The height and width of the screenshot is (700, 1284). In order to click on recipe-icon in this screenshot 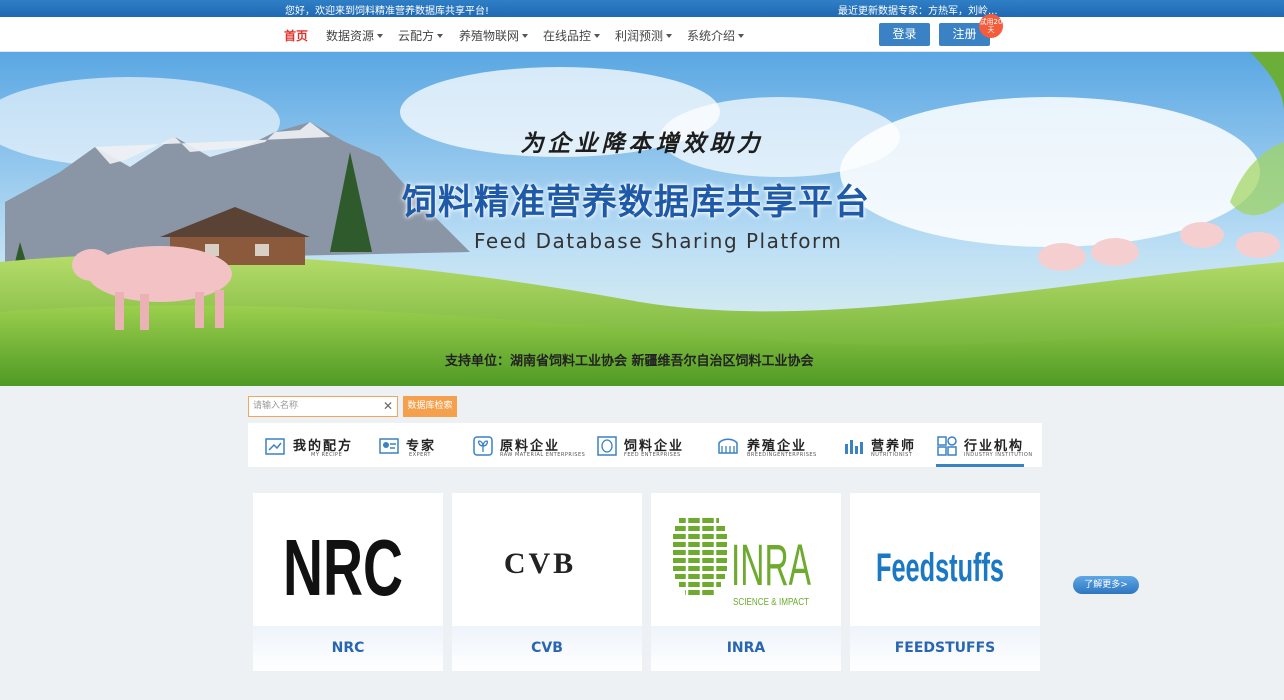, I will do `click(275, 446)`.